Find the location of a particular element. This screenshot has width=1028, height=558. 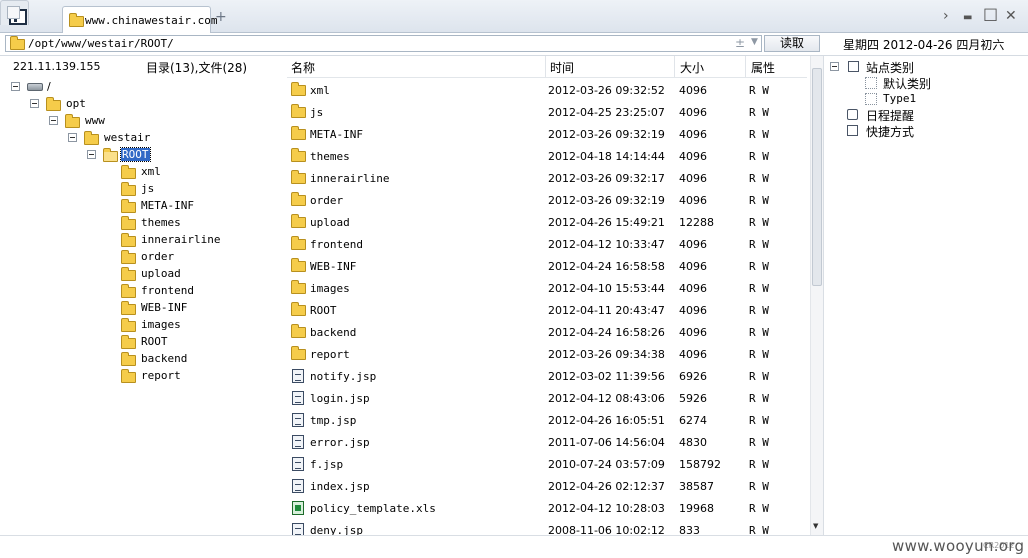

tree-node-schedule: 日程提醒 is located at coordinates (922, 115).